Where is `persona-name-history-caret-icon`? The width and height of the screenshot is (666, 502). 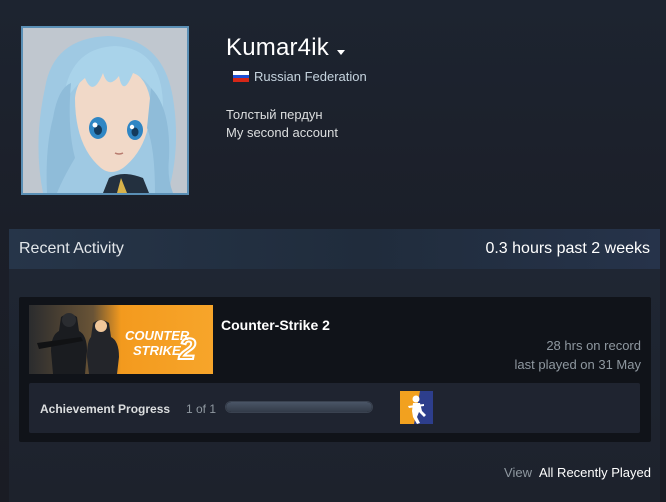
persona-name-history-caret-icon is located at coordinates (340, 52).